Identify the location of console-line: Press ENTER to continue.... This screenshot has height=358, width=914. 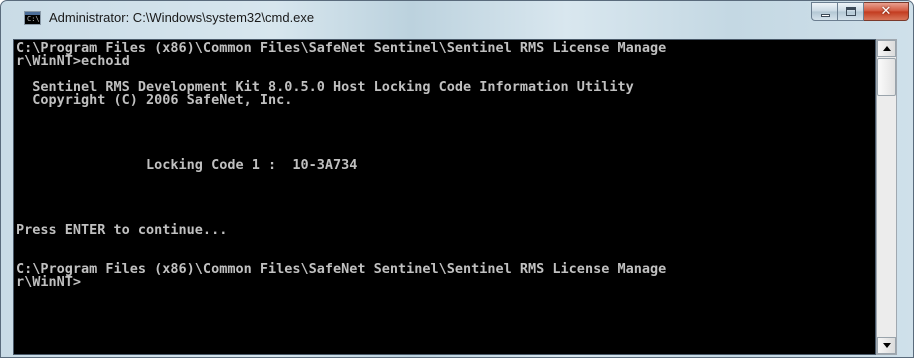
(122, 230).